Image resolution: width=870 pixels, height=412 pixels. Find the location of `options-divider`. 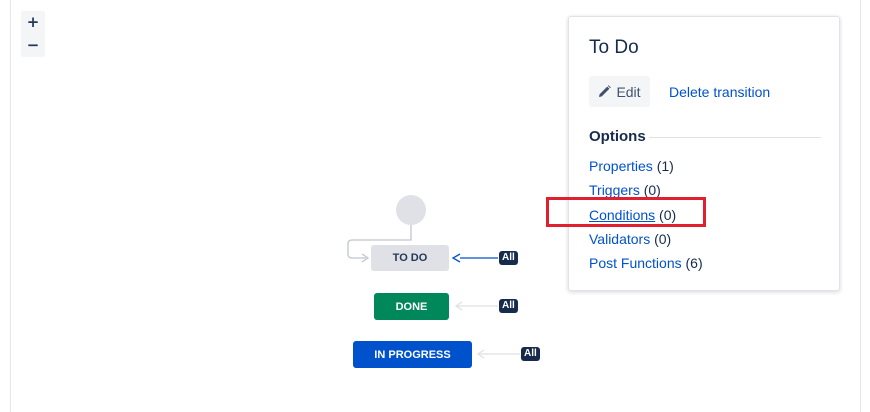

options-divider is located at coordinates (735, 137).